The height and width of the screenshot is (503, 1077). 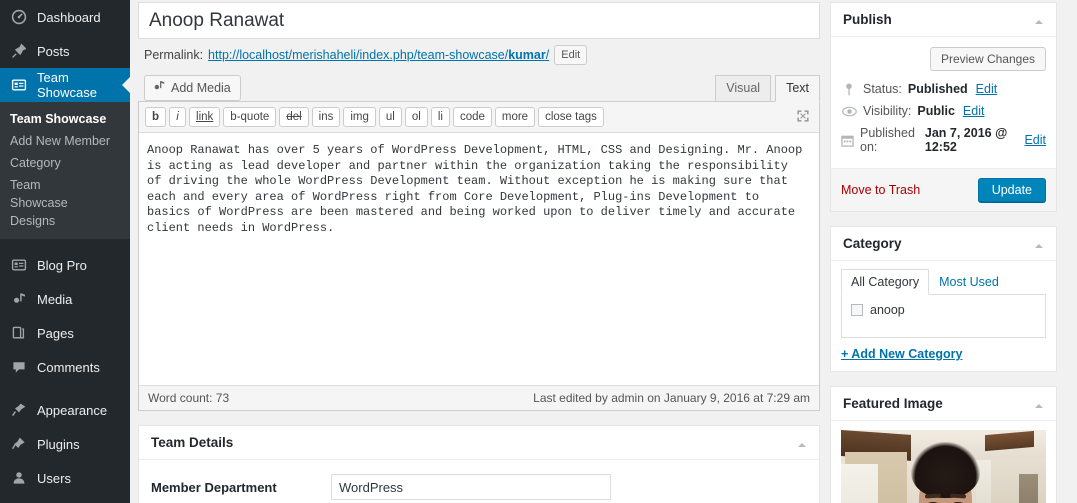 What do you see at coordinates (943, 310) in the screenshot?
I see `category-list-item: anoop` at bounding box center [943, 310].